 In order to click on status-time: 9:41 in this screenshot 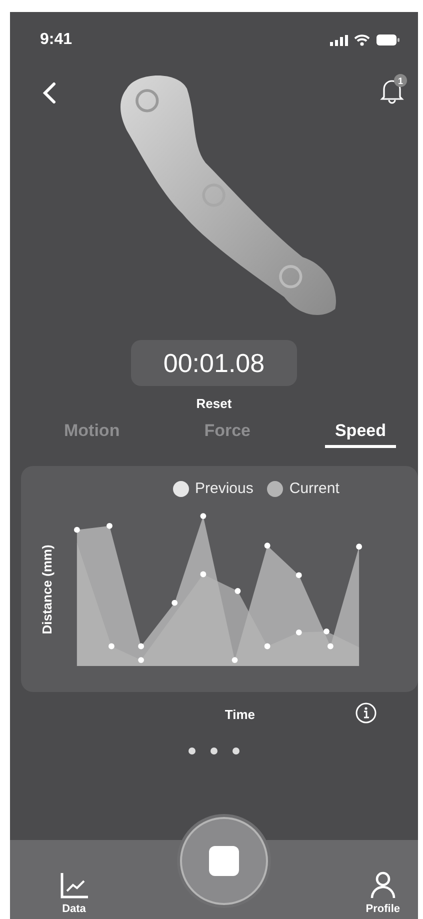, I will do `click(56, 40)`.